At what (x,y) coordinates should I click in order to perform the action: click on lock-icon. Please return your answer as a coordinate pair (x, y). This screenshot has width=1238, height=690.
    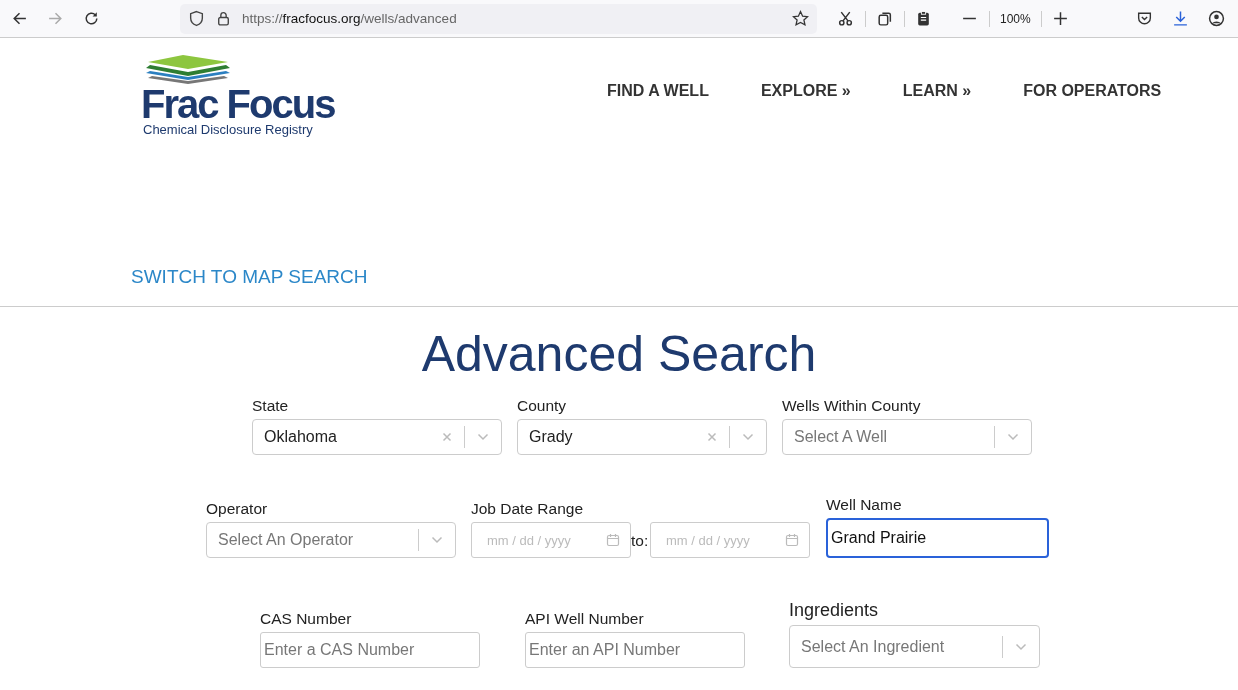
    Looking at the image, I should click on (223, 18).